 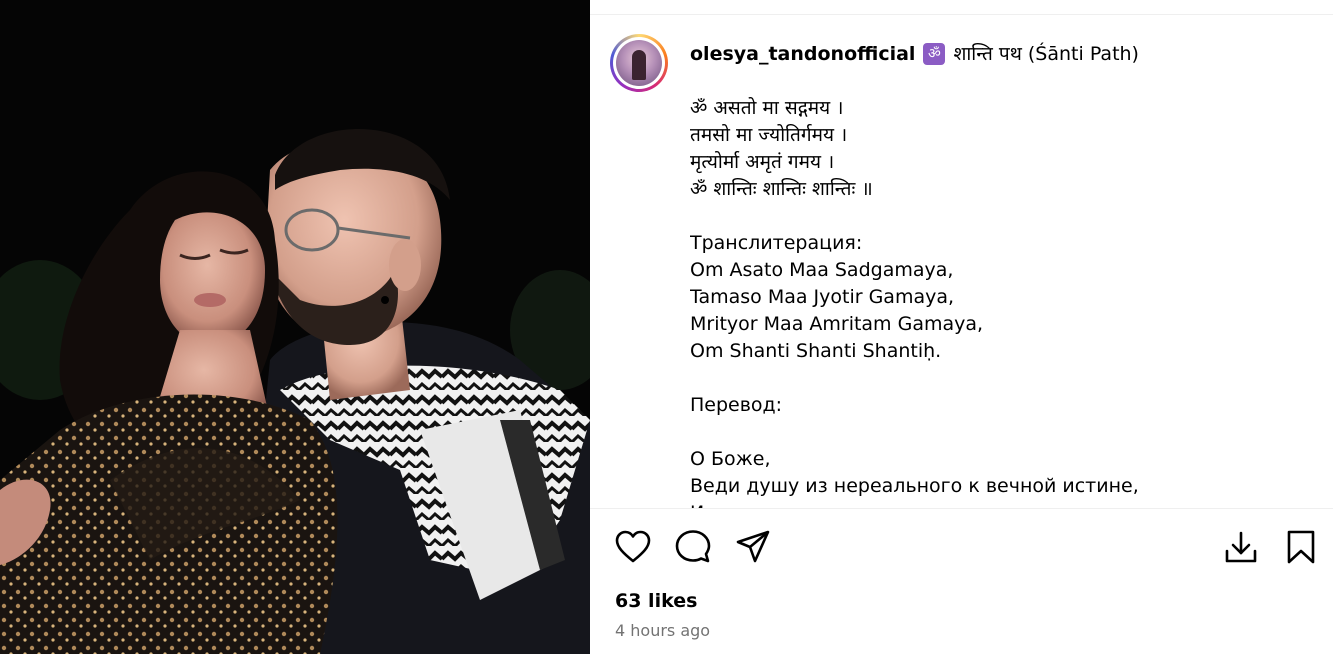 I want to click on action-bar, so click(x=961, y=547).